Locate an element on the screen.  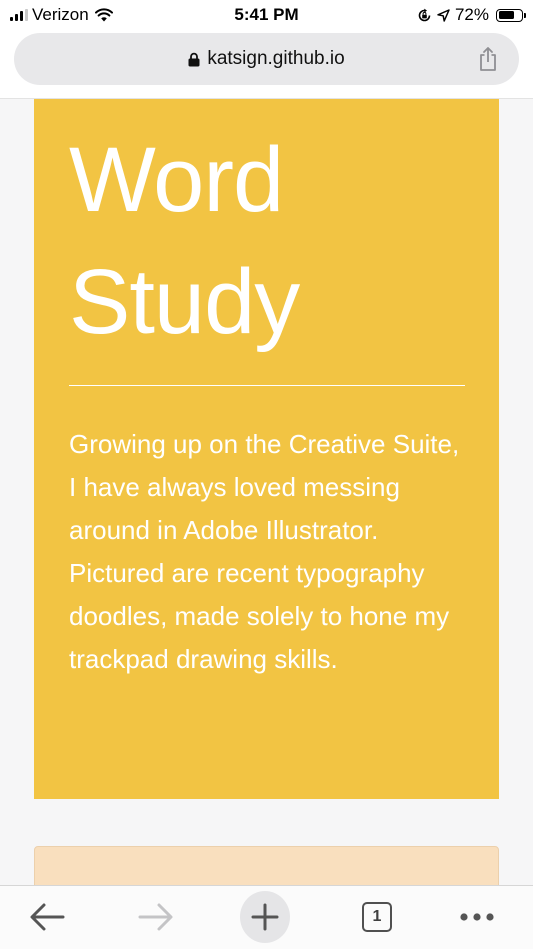
forward-button is located at coordinates (156, 917).